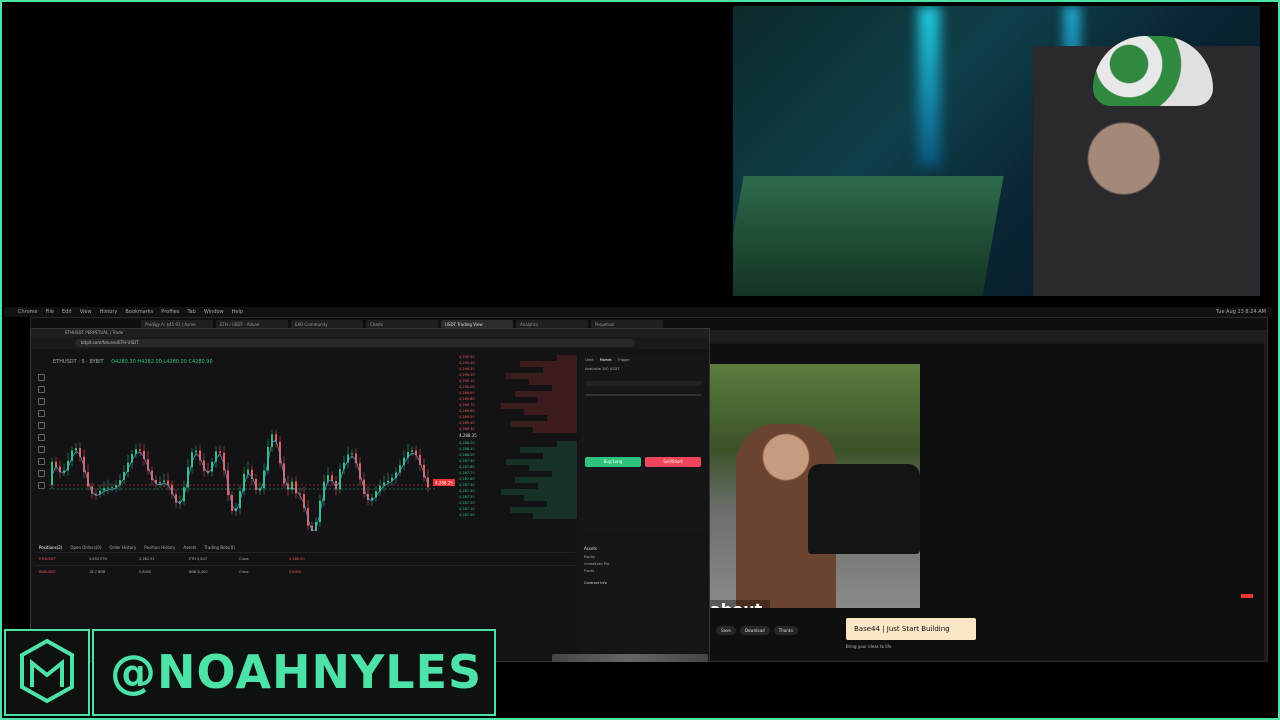 The image size is (1280, 720). What do you see at coordinates (911, 629) in the screenshot?
I see `ad-banner: Base44 | Just Start Building` at bounding box center [911, 629].